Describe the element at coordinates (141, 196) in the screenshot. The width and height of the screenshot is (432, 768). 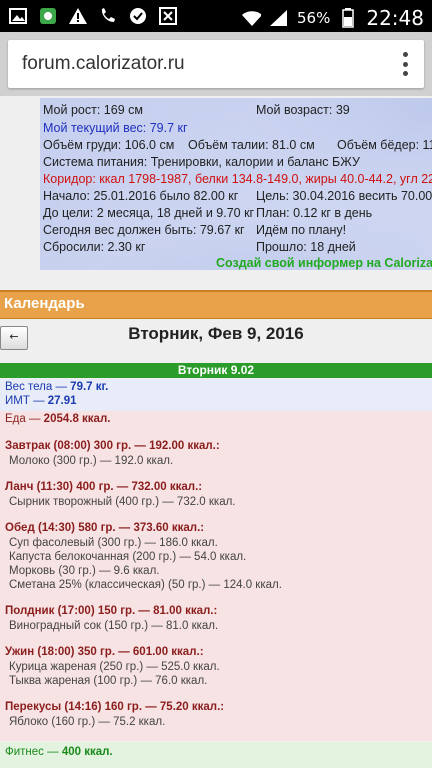
I see `start-stat: Начало: 25.01.2016 было 82.00 кг` at that location.